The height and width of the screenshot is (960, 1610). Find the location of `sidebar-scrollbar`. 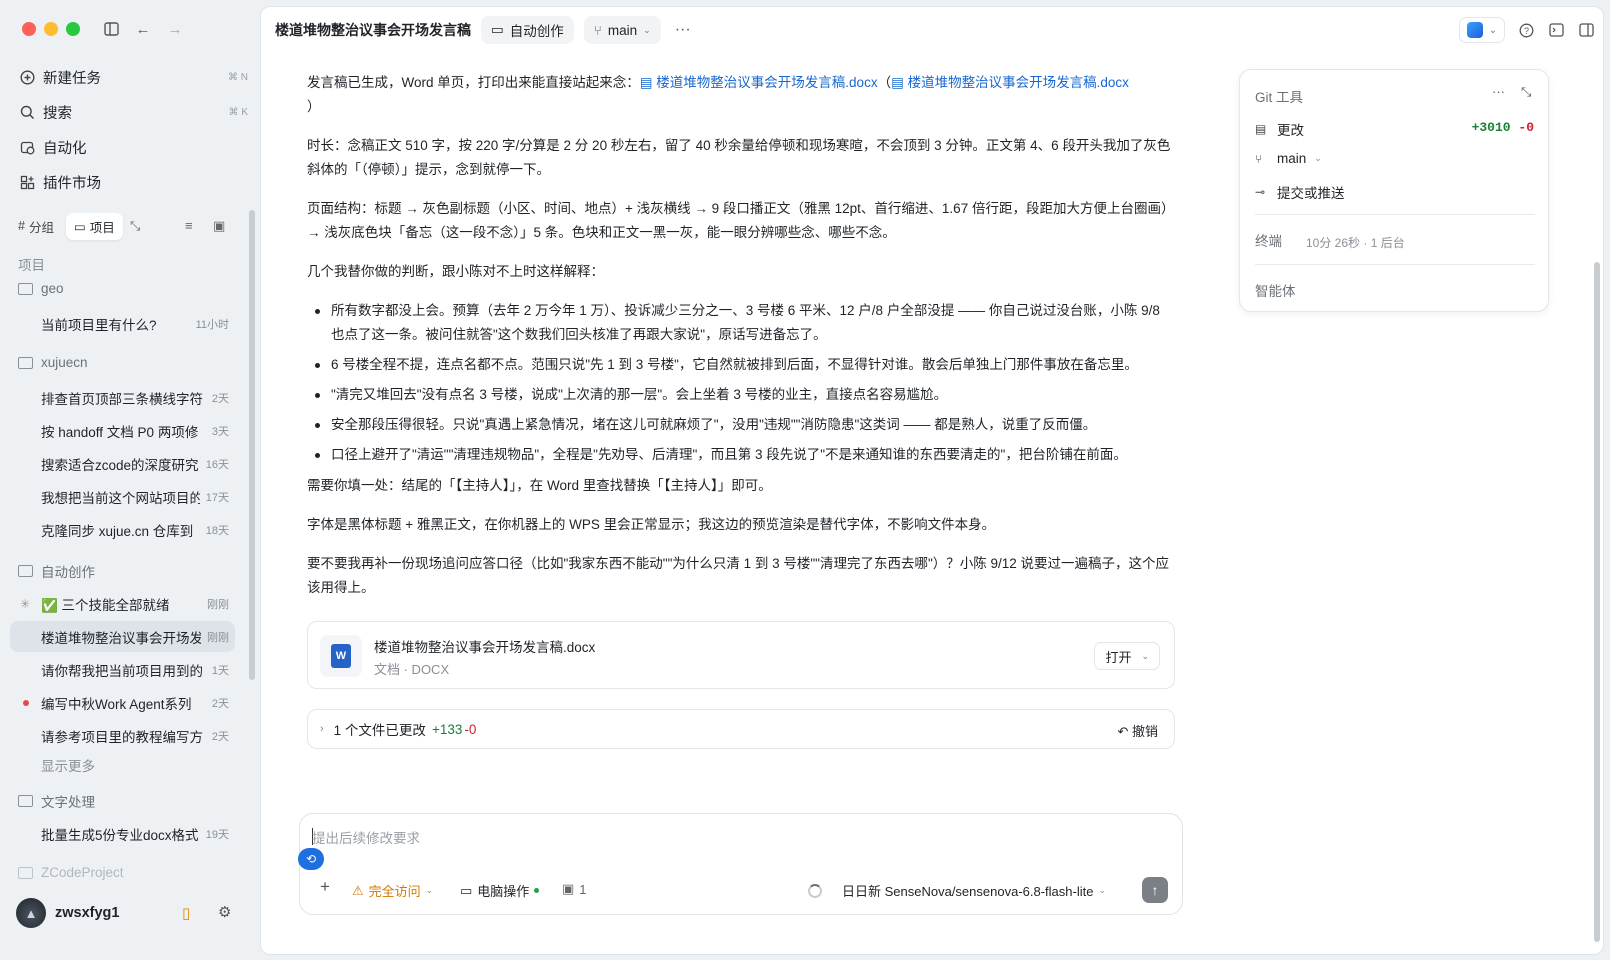

sidebar-scrollbar is located at coordinates (252, 445).